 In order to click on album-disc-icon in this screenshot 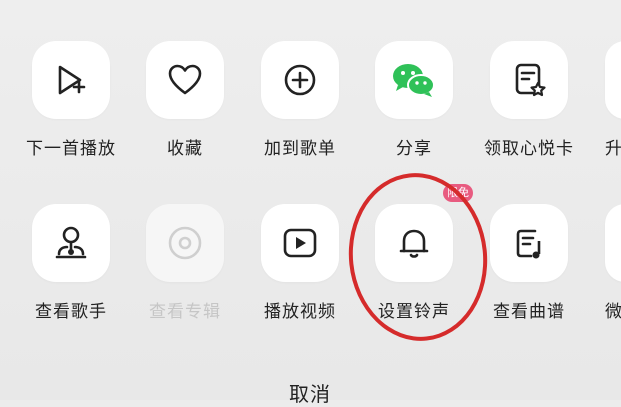, I will do `click(185, 243)`.